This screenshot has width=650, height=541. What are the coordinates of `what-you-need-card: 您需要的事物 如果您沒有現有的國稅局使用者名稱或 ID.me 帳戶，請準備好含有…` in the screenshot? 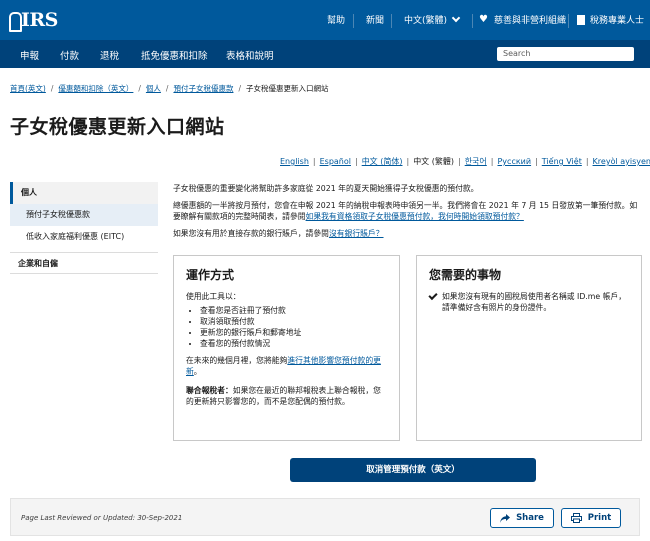 It's located at (529, 348).